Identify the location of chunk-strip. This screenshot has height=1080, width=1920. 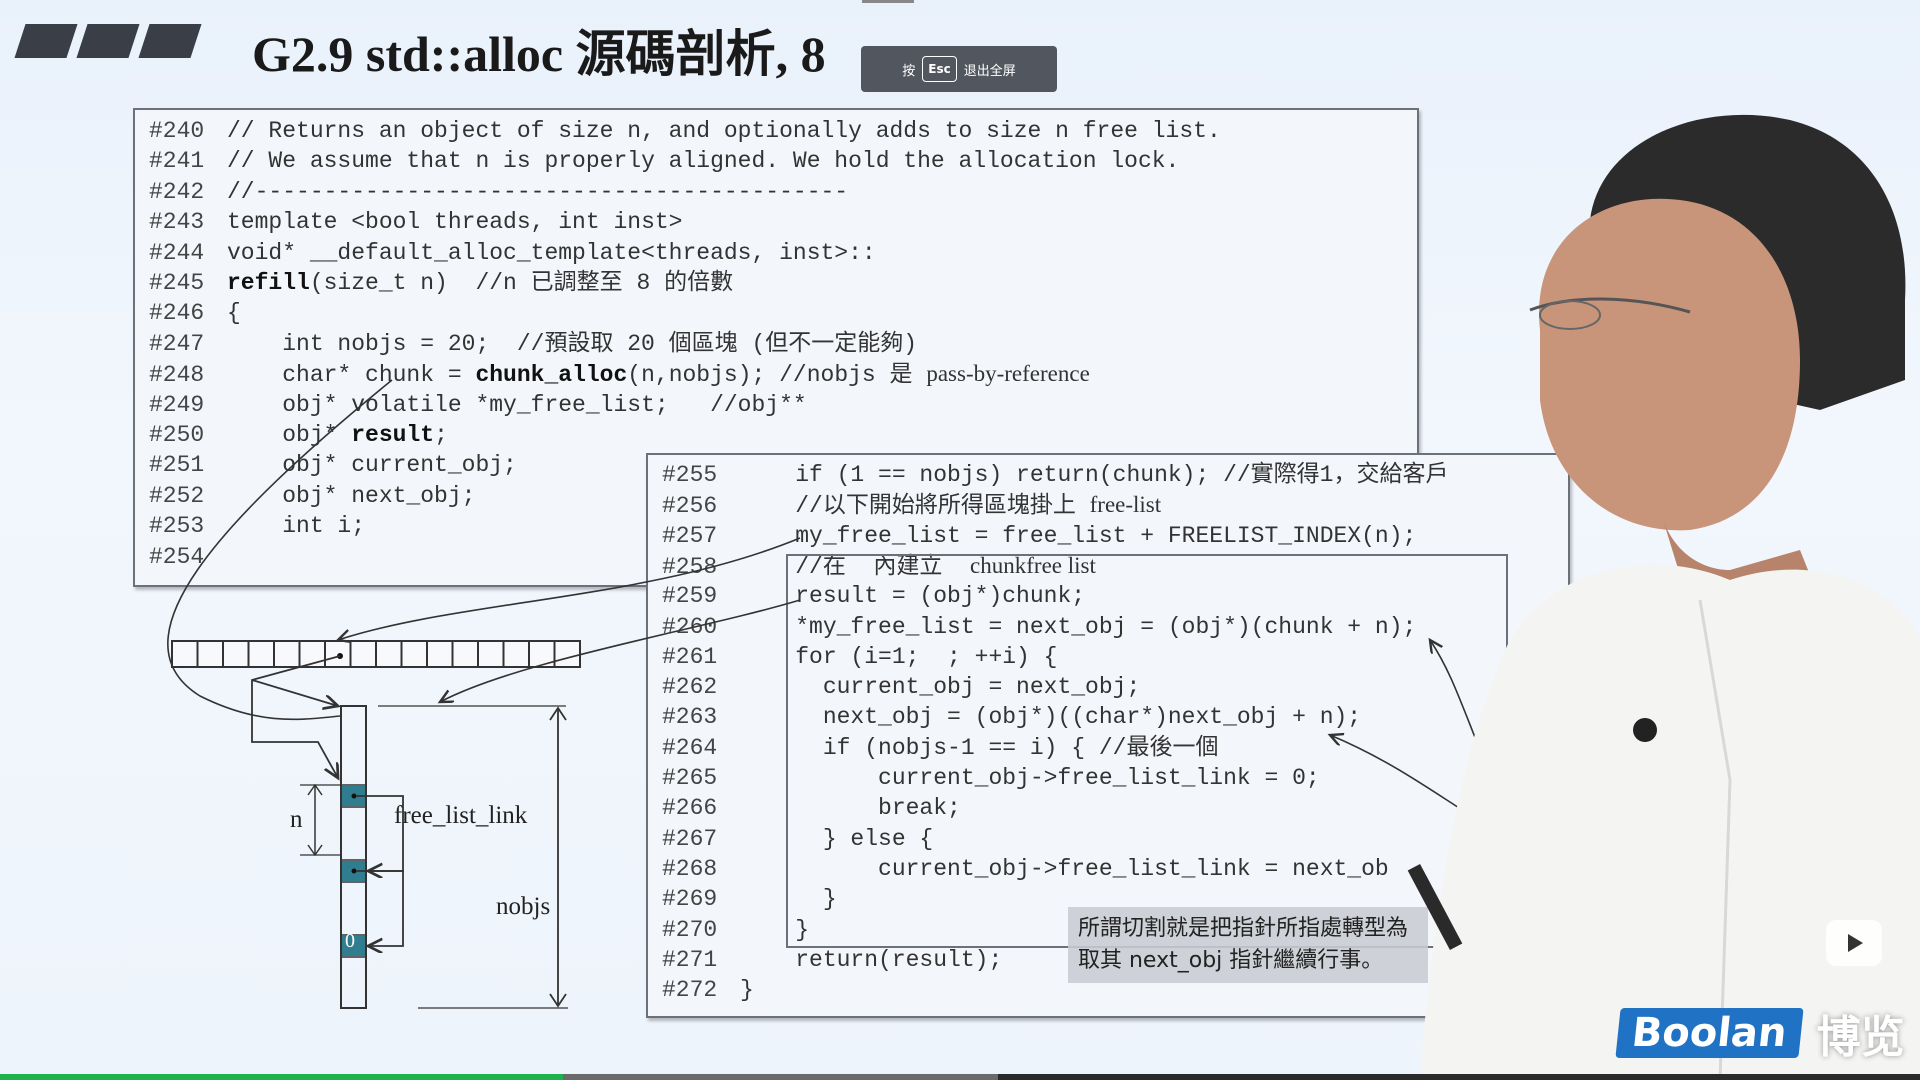
(376, 654).